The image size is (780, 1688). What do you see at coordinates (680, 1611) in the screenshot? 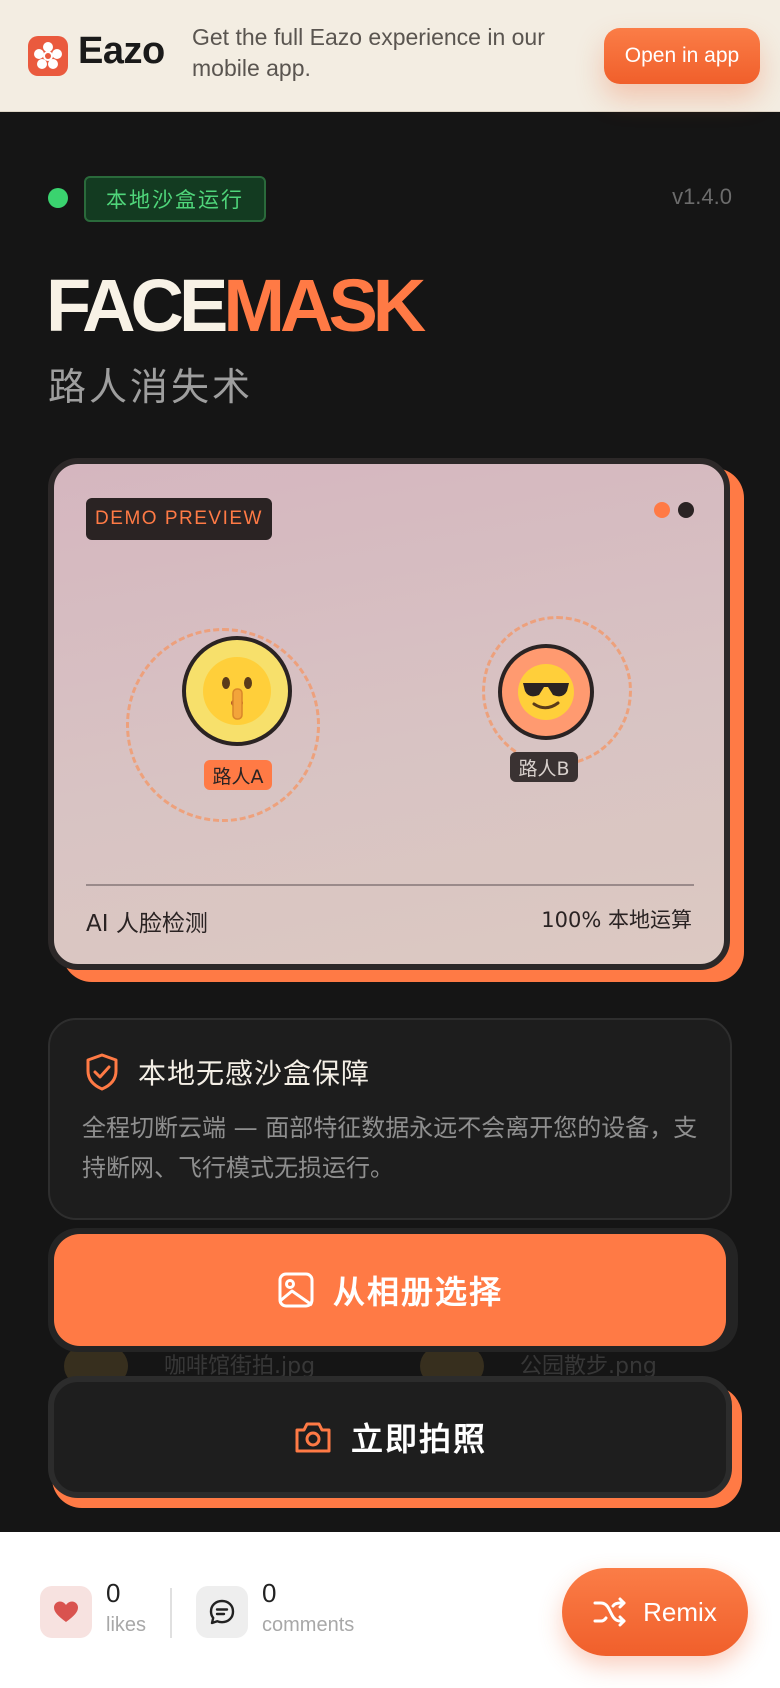
I see `remix-label: Remix` at bounding box center [680, 1611].